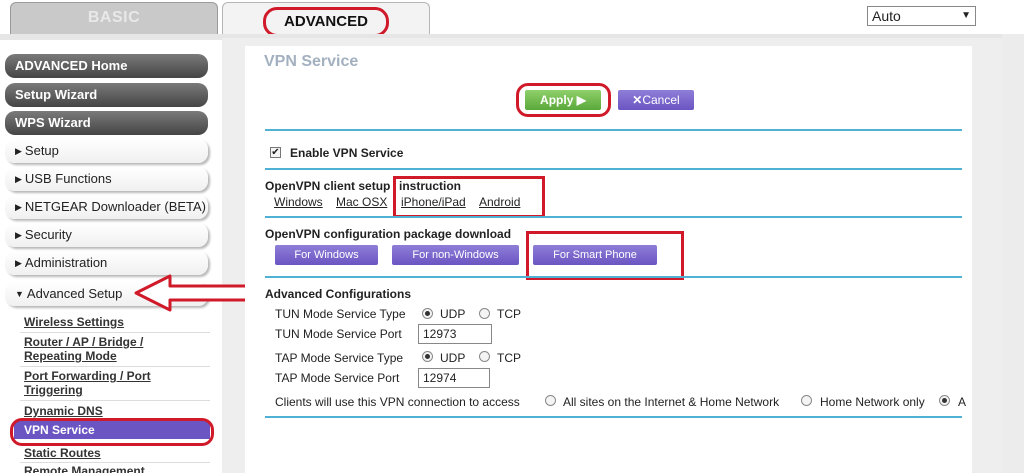 This screenshot has width=1024, height=473. I want to click on sidebar-item-port-forwarding-line2: Triggering, so click(53, 390).